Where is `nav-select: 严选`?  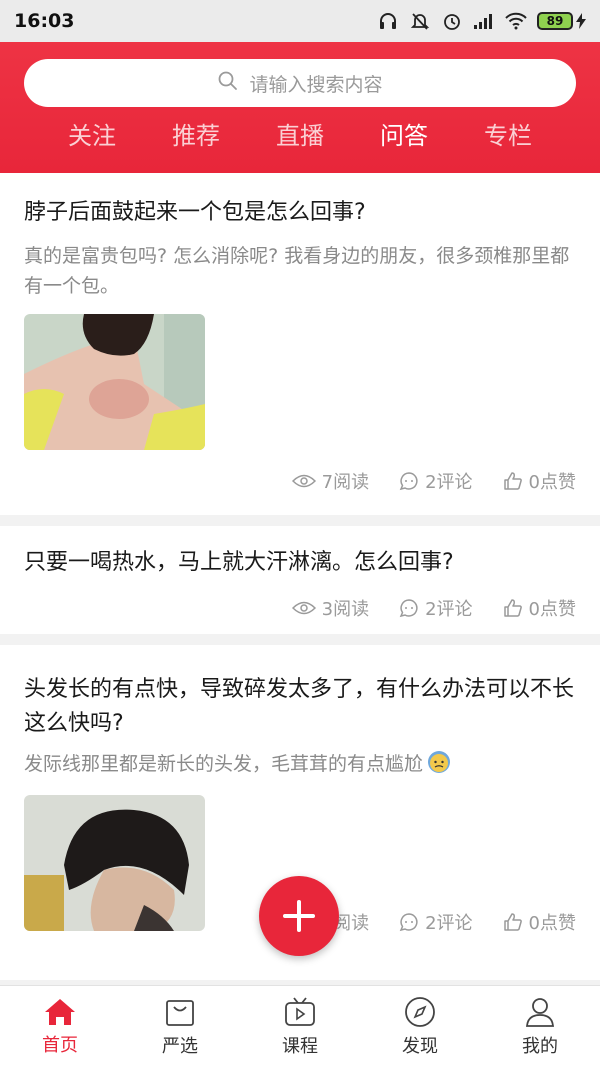 nav-select: 严选 is located at coordinates (180, 1026).